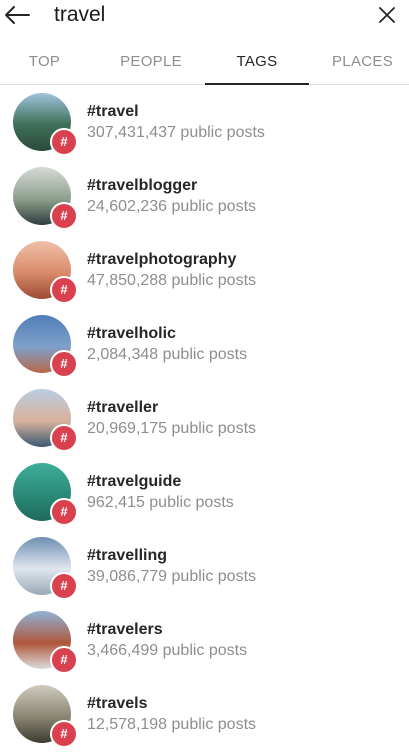  Describe the element at coordinates (204, 63) in the screenshot. I see `search-tabs: TOP PEOPLE TAGS PLACES` at that location.